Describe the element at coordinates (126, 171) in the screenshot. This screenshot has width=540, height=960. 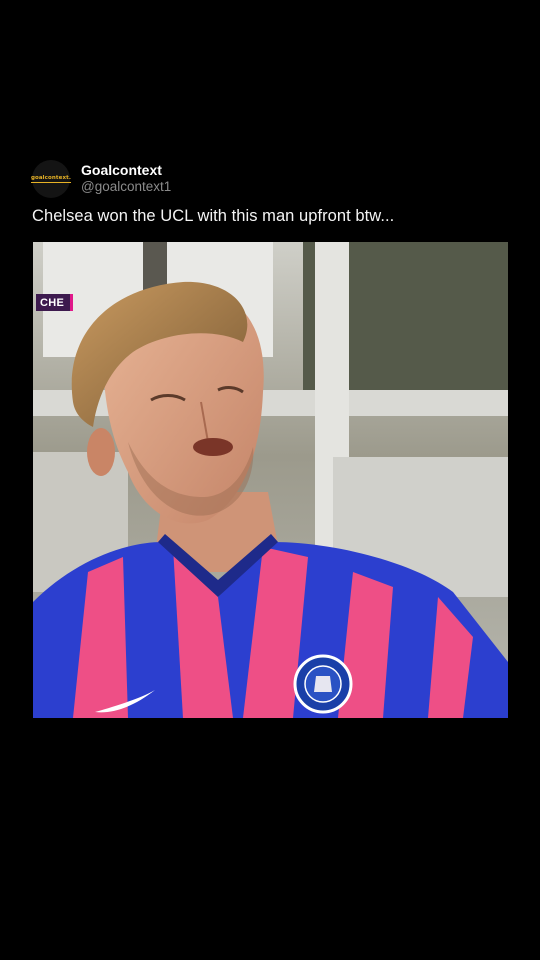
I see `display-name: Goalcontext` at that location.